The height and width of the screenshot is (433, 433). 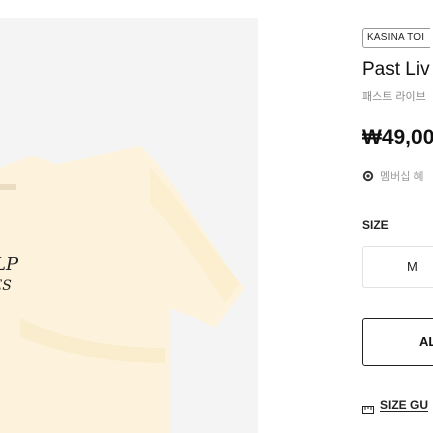 What do you see at coordinates (368, 407) in the screenshot?
I see `ruler-icon` at bounding box center [368, 407].